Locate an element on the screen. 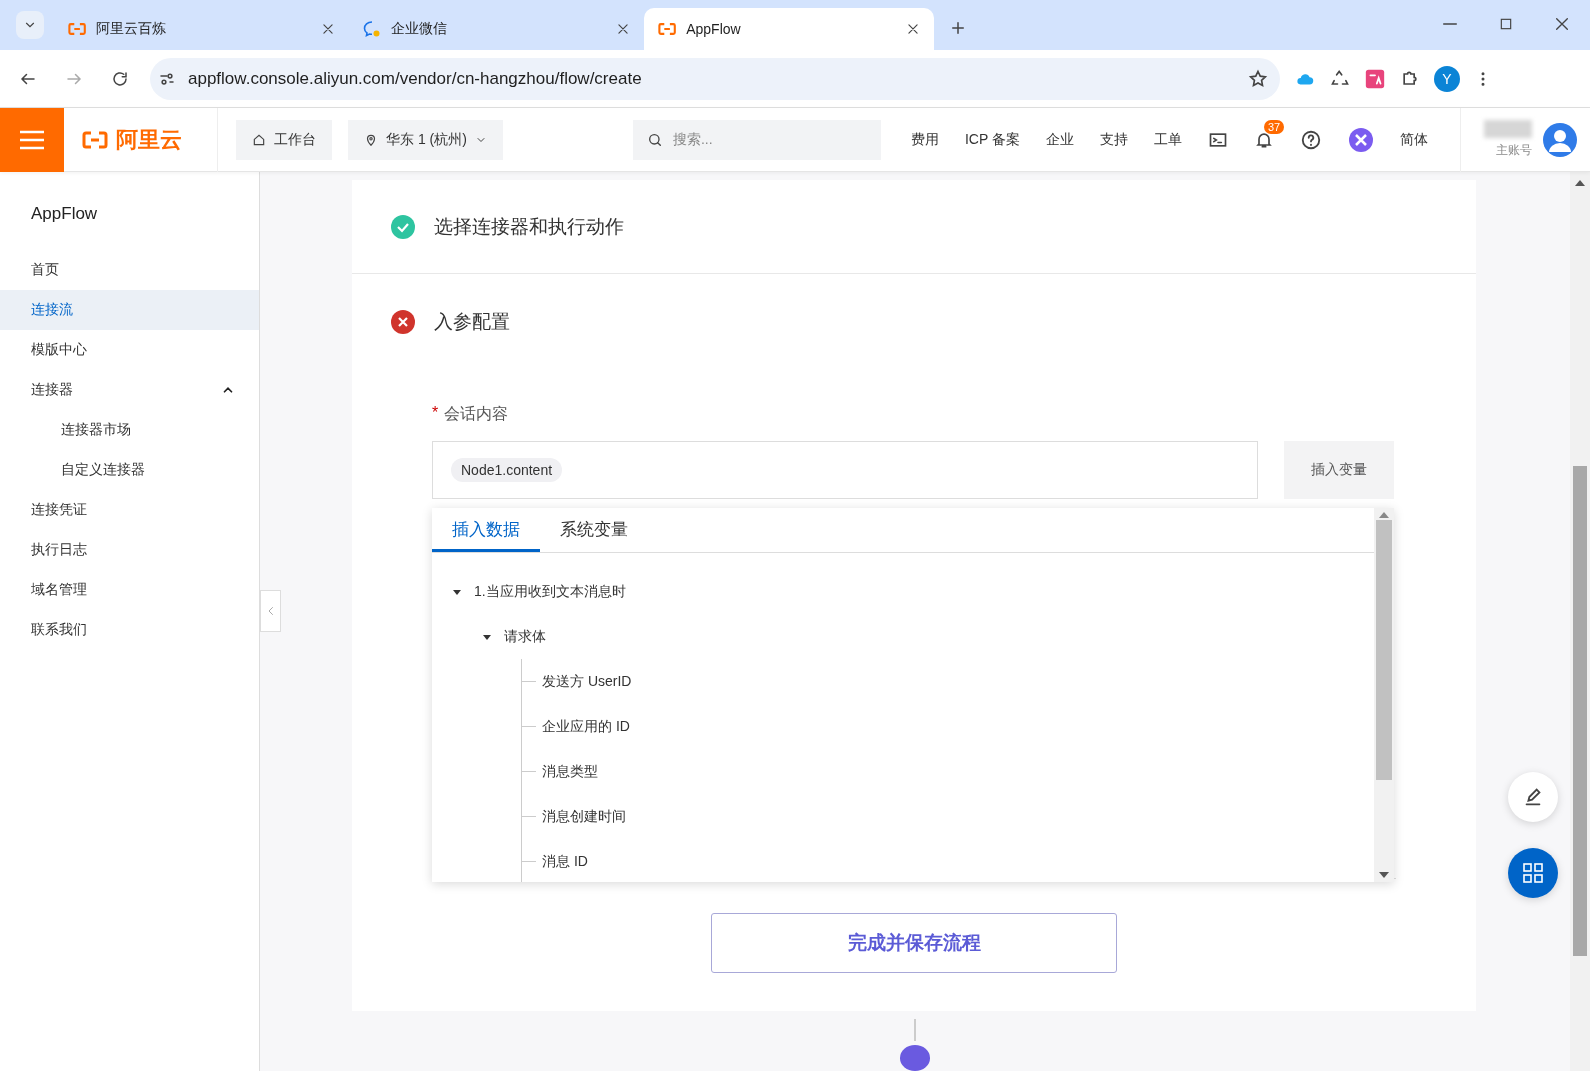  menu-button is located at coordinates (32, 139).